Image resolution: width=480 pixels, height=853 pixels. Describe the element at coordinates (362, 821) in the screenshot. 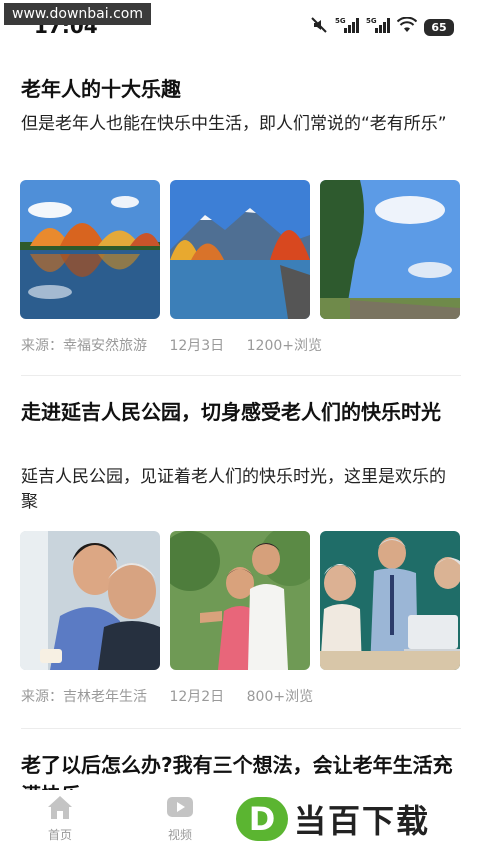

I see `brand-watermark-text: 当百下载` at that location.